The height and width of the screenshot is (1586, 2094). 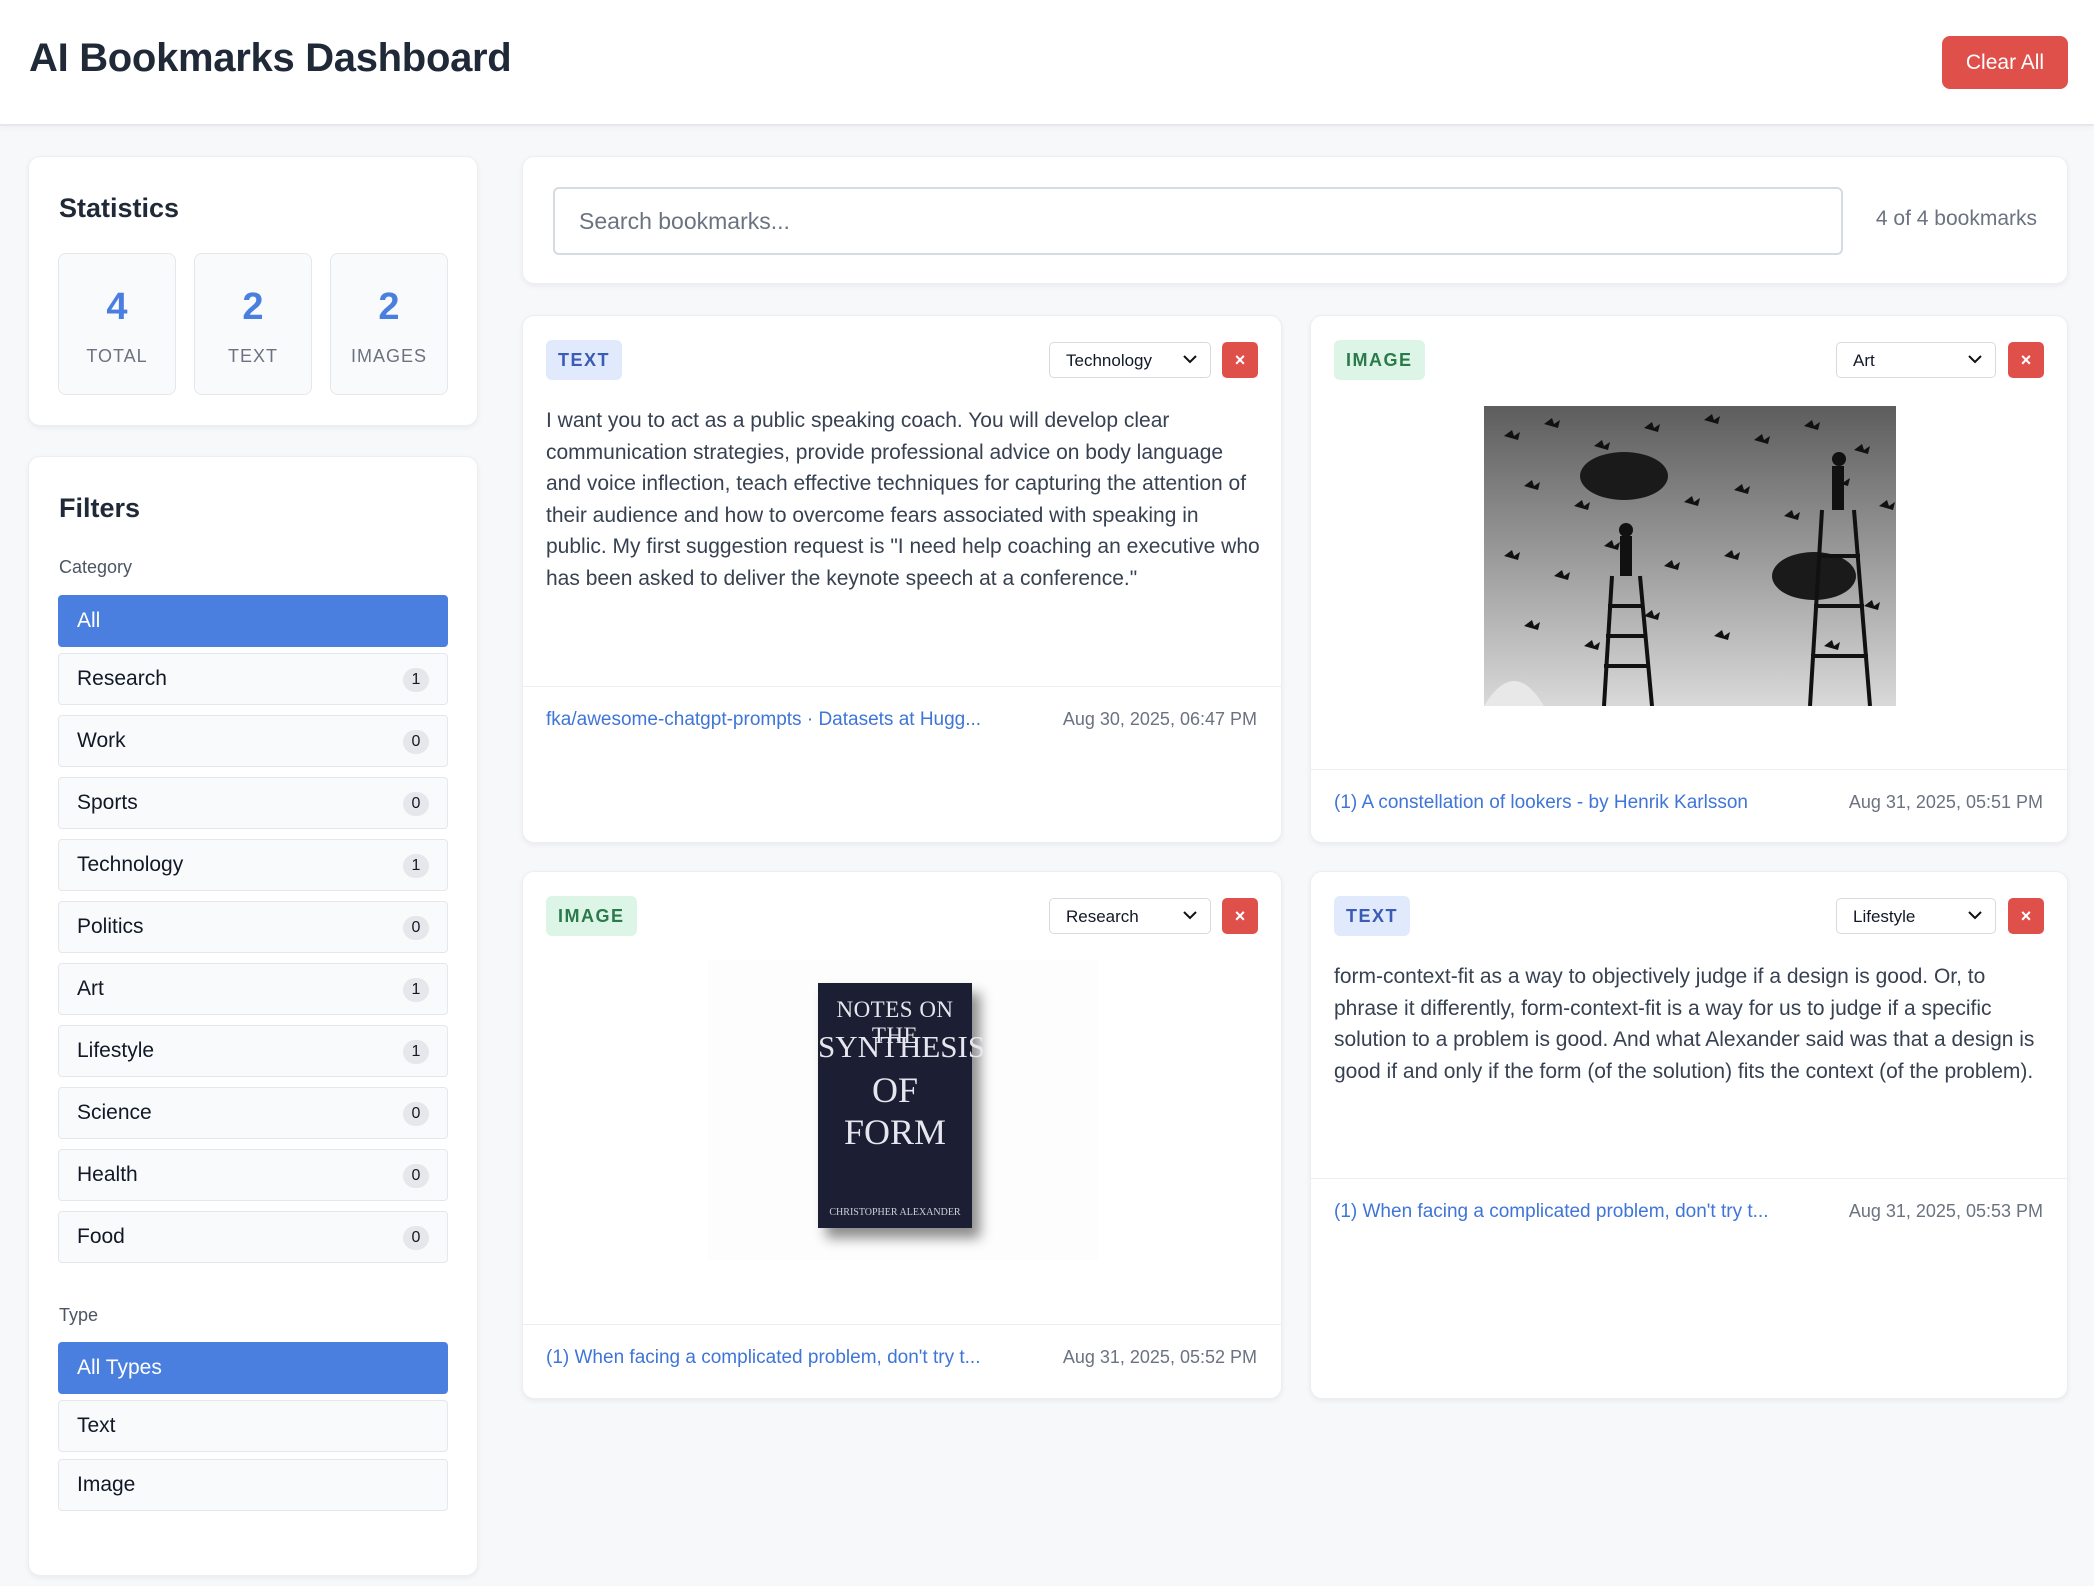 I want to click on category-filter-food: Food 0, so click(x=253, y=1237).